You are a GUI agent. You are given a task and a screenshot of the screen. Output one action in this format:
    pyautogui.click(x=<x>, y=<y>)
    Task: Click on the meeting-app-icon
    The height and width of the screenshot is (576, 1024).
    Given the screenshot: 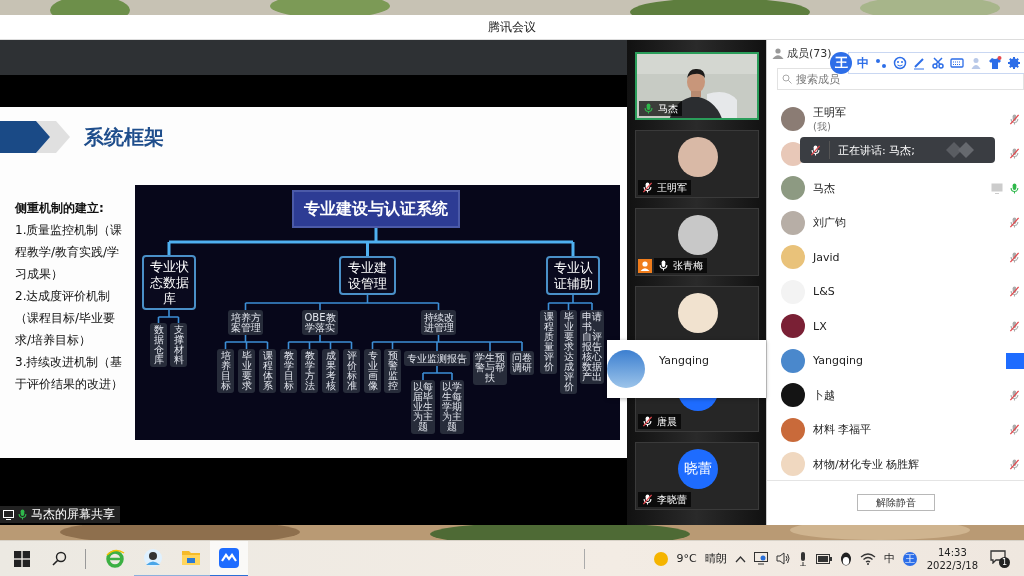 What is the action you would take?
    pyautogui.click(x=229, y=557)
    